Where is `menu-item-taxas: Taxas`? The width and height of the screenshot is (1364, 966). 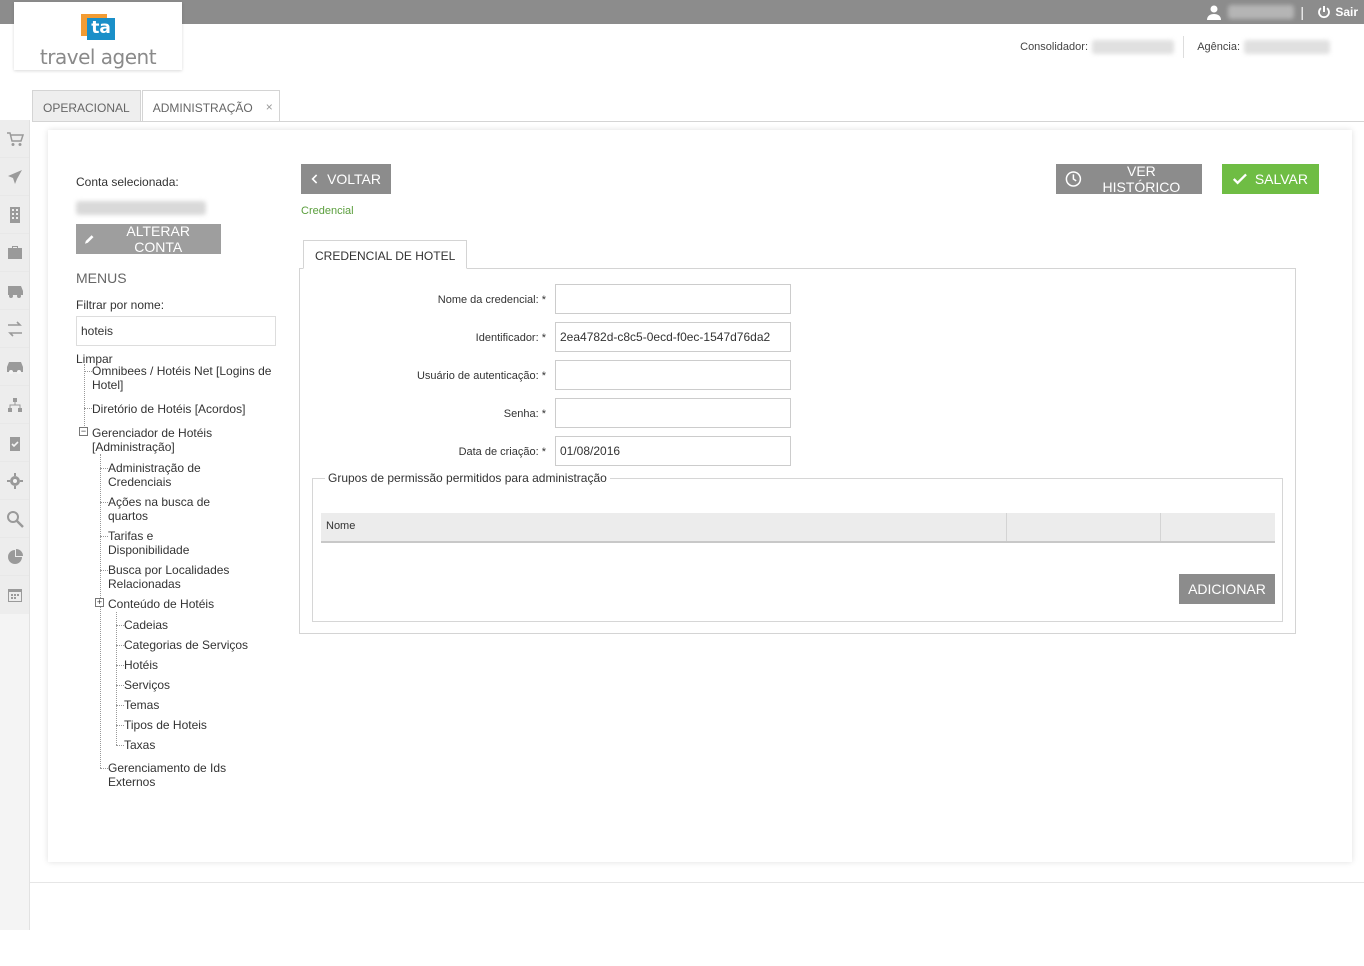 menu-item-taxas: Taxas is located at coordinates (139, 745).